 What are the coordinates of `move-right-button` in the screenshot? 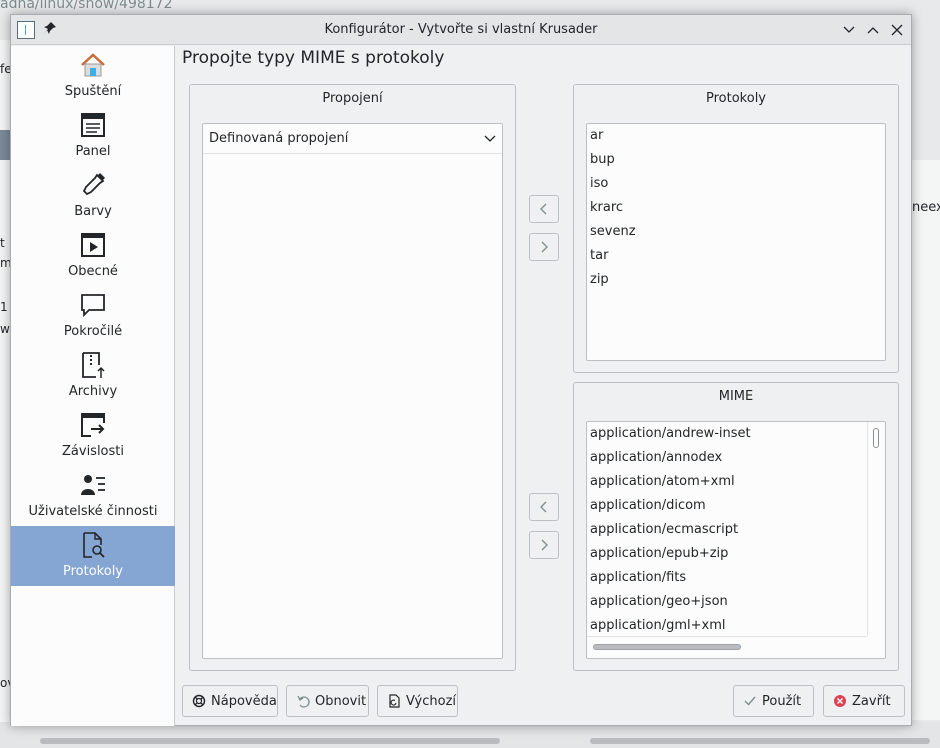 It's located at (544, 247).